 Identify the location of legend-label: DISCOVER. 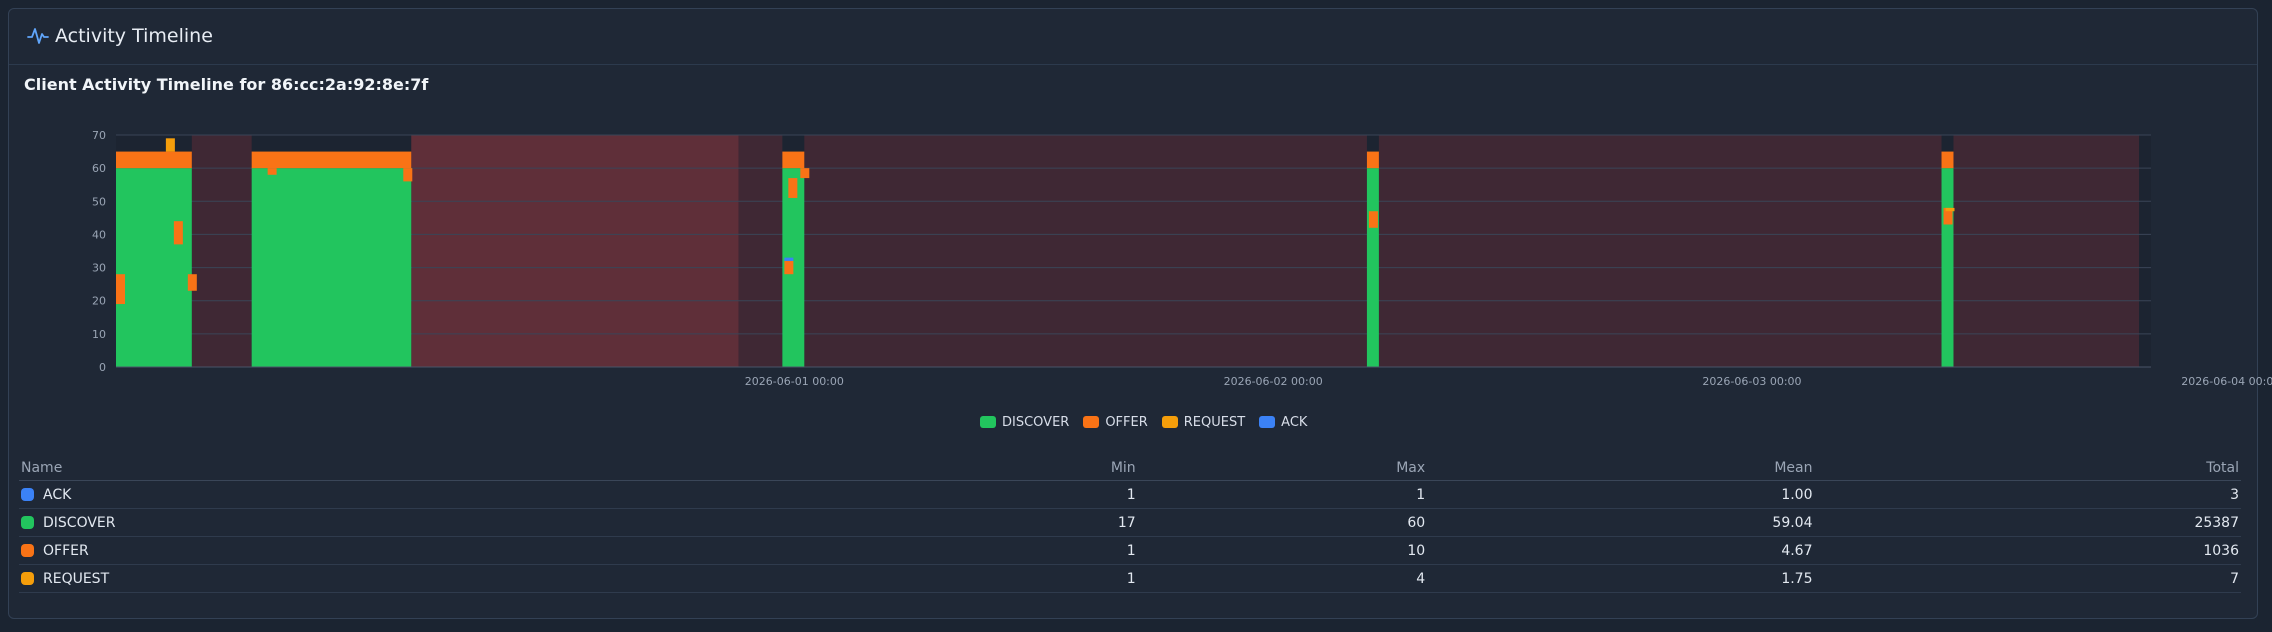
(1036, 422).